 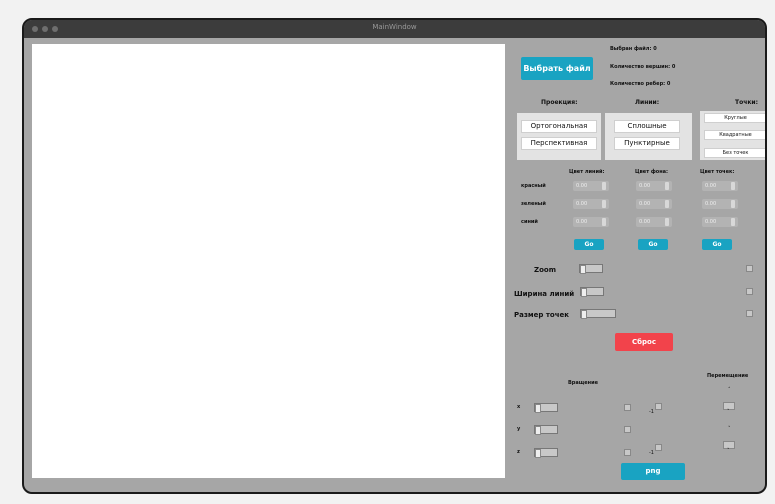 What do you see at coordinates (538, 430) in the screenshot?
I see `rotate-y-handle` at bounding box center [538, 430].